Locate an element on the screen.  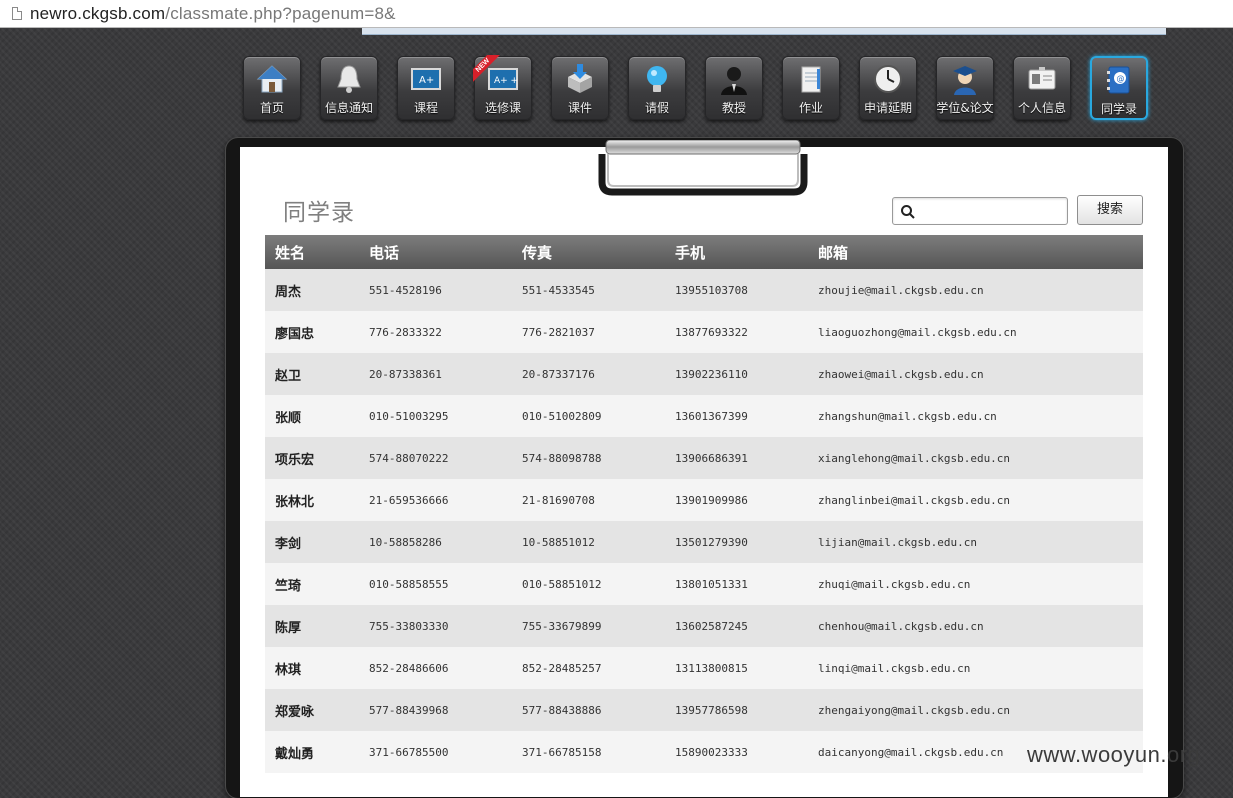
nav-item-courseware: 课件 is located at coordinates (580, 88).